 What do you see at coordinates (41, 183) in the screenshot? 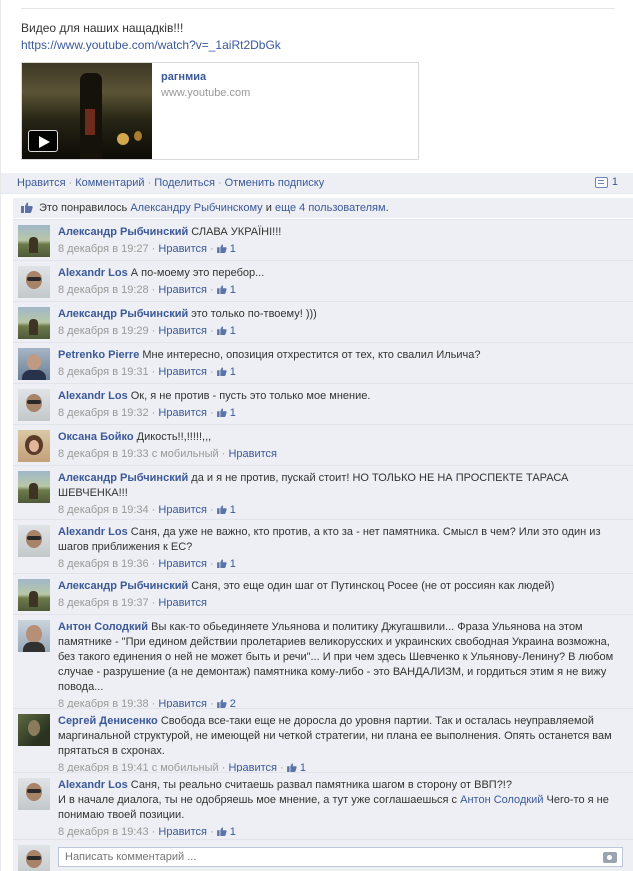
I see `like-button: Нравится` at bounding box center [41, 183].